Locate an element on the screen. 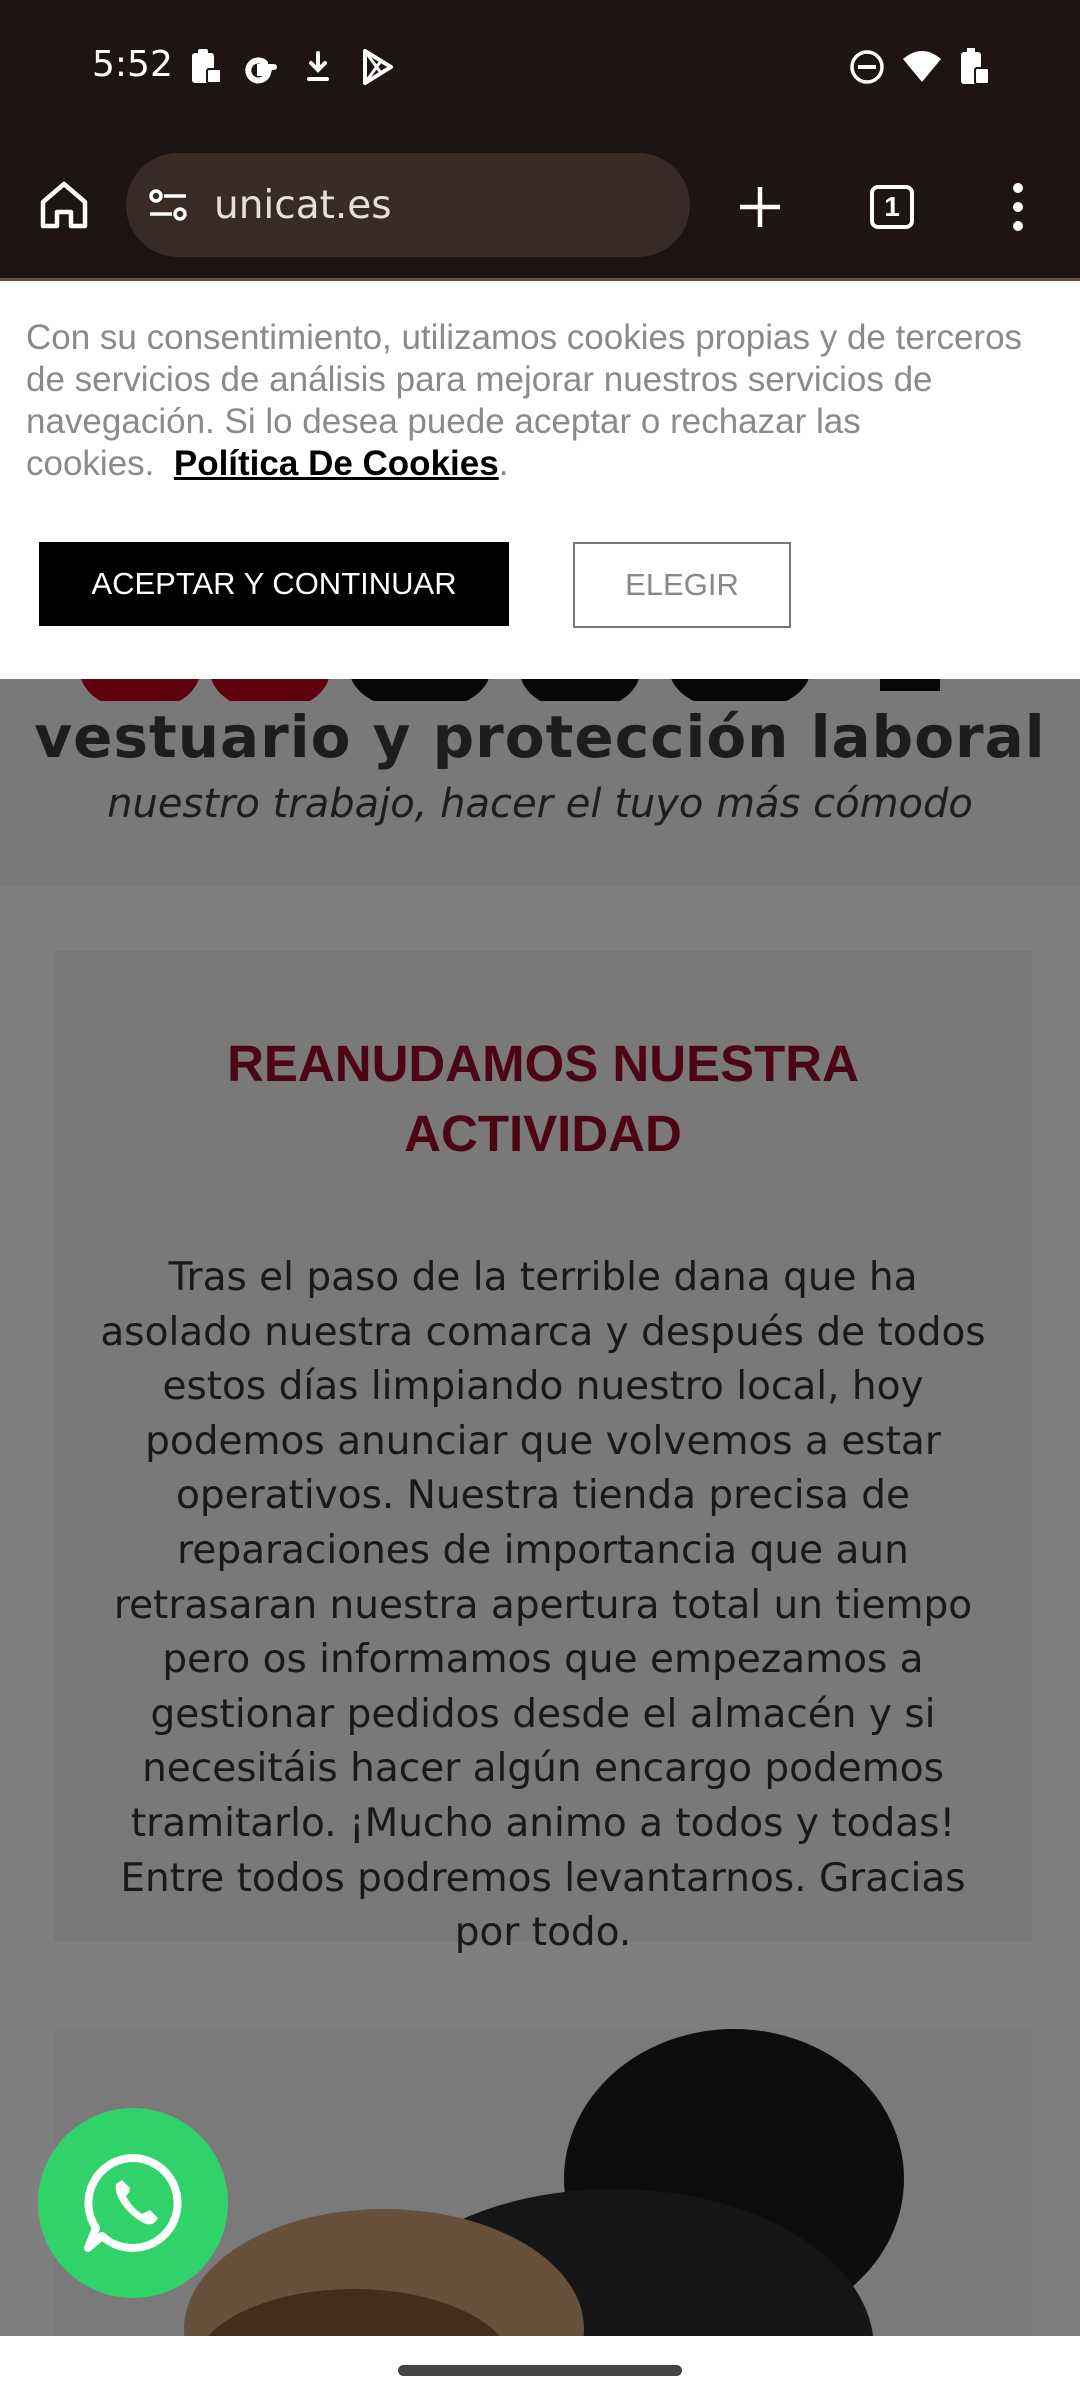  status-time: 5:52 is located at coordinates (132, 64).